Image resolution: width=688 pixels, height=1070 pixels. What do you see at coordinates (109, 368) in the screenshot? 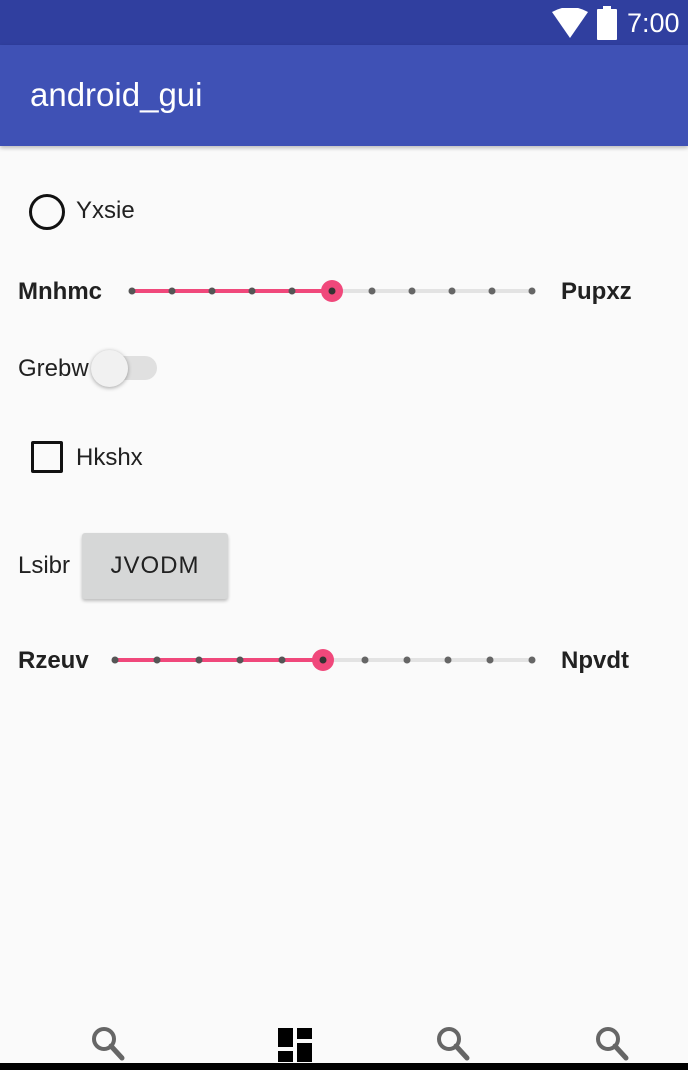
I see `switch-thumb` at bounding box center [109, 368].